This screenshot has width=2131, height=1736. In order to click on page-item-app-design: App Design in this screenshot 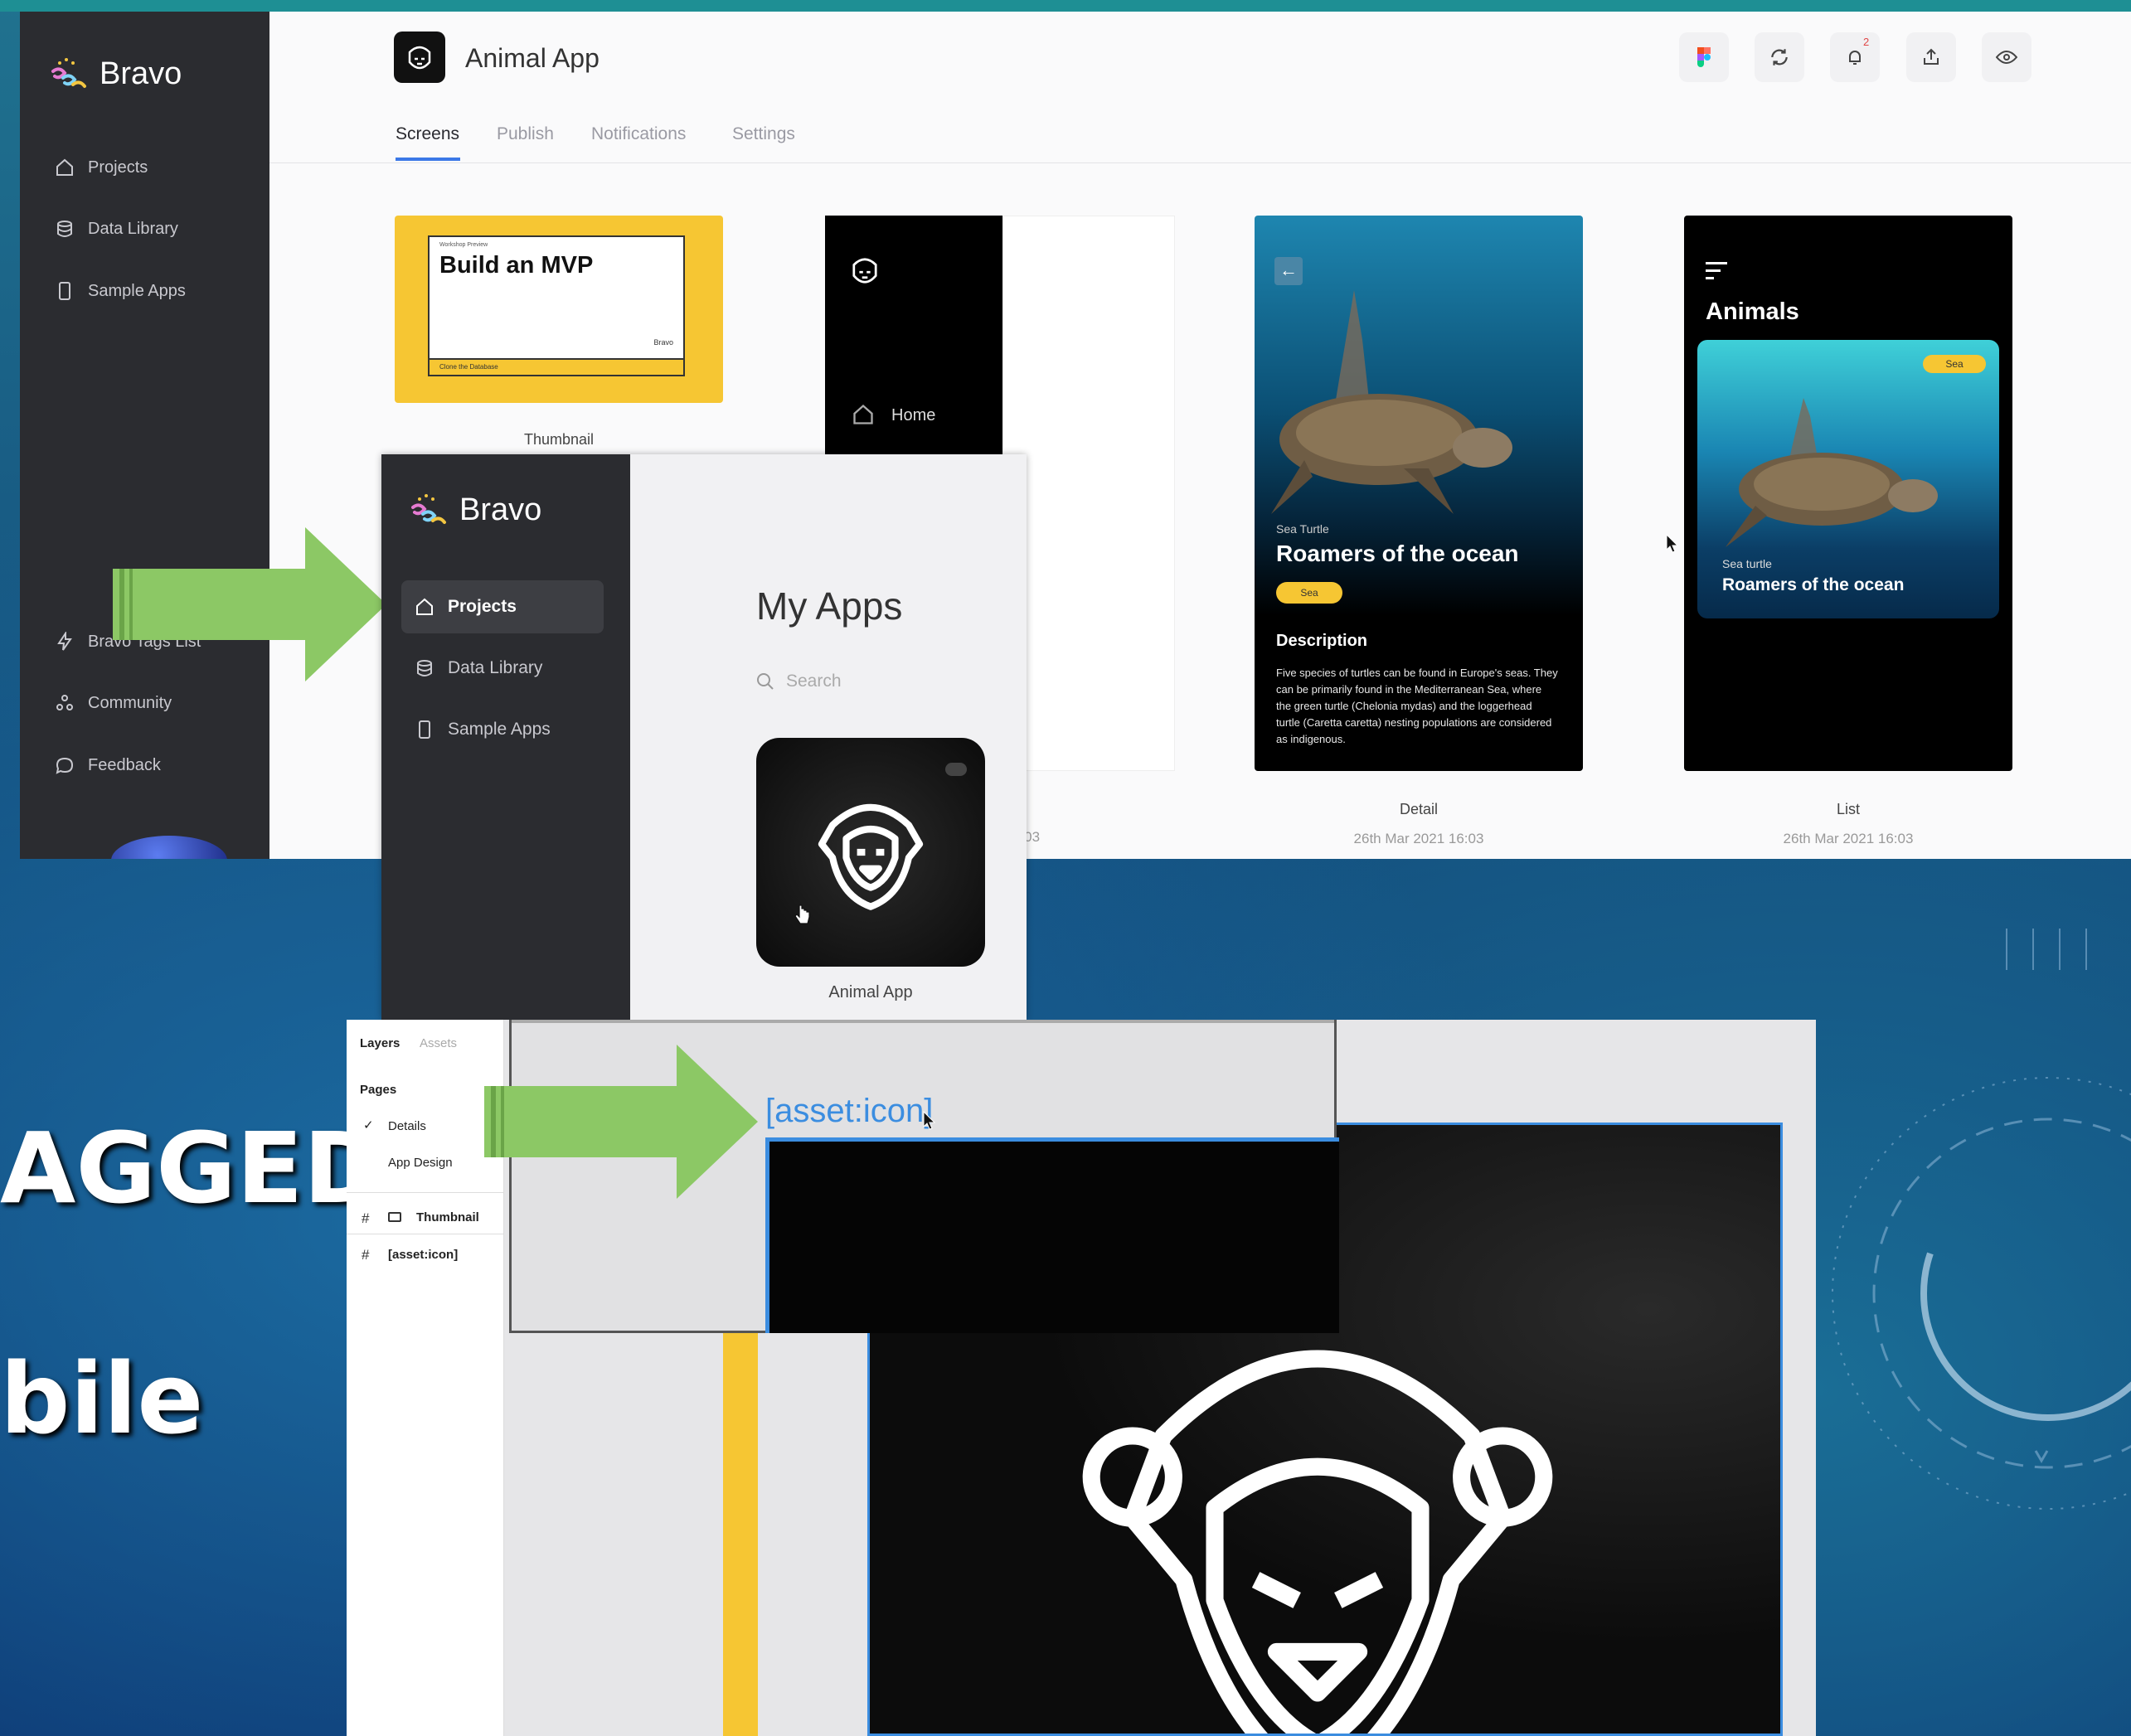, I will do `click(421, 1163)`.